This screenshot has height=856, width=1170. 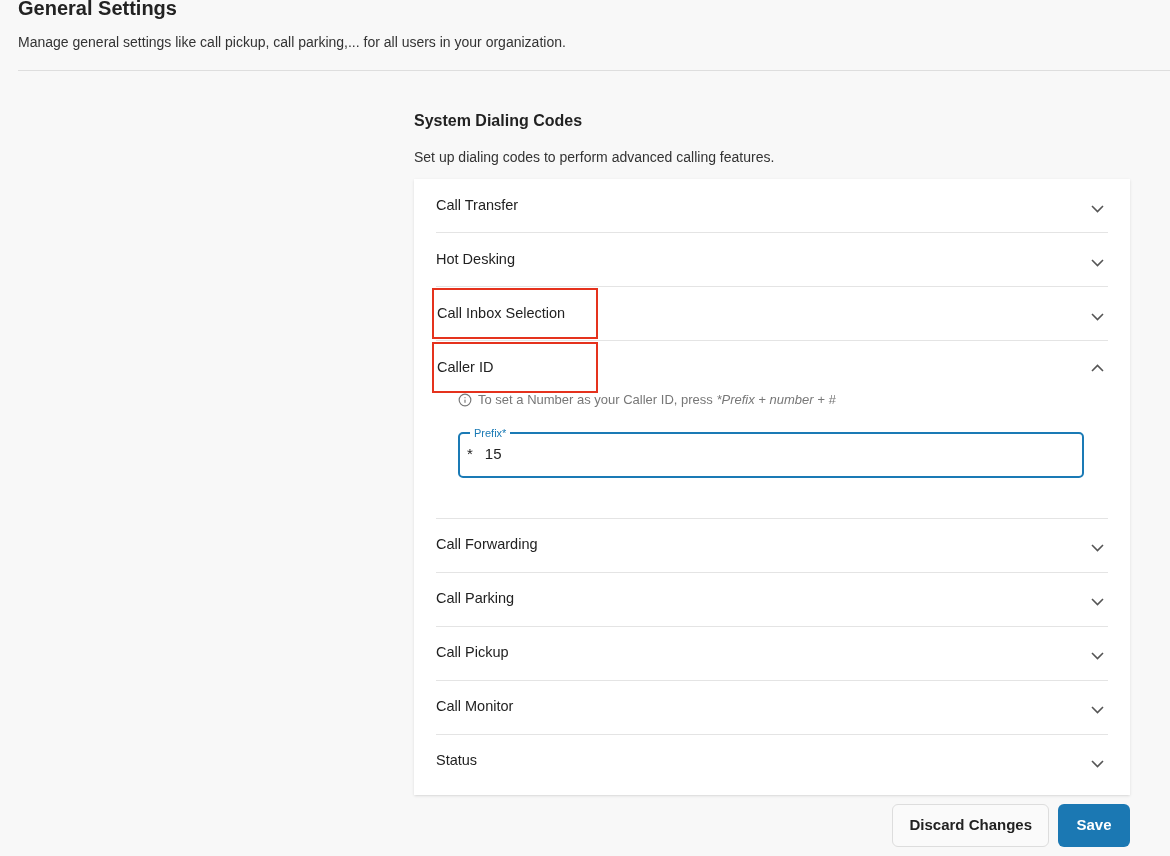 I want to click on prefix-input: 15, so click(x=779, y=454).